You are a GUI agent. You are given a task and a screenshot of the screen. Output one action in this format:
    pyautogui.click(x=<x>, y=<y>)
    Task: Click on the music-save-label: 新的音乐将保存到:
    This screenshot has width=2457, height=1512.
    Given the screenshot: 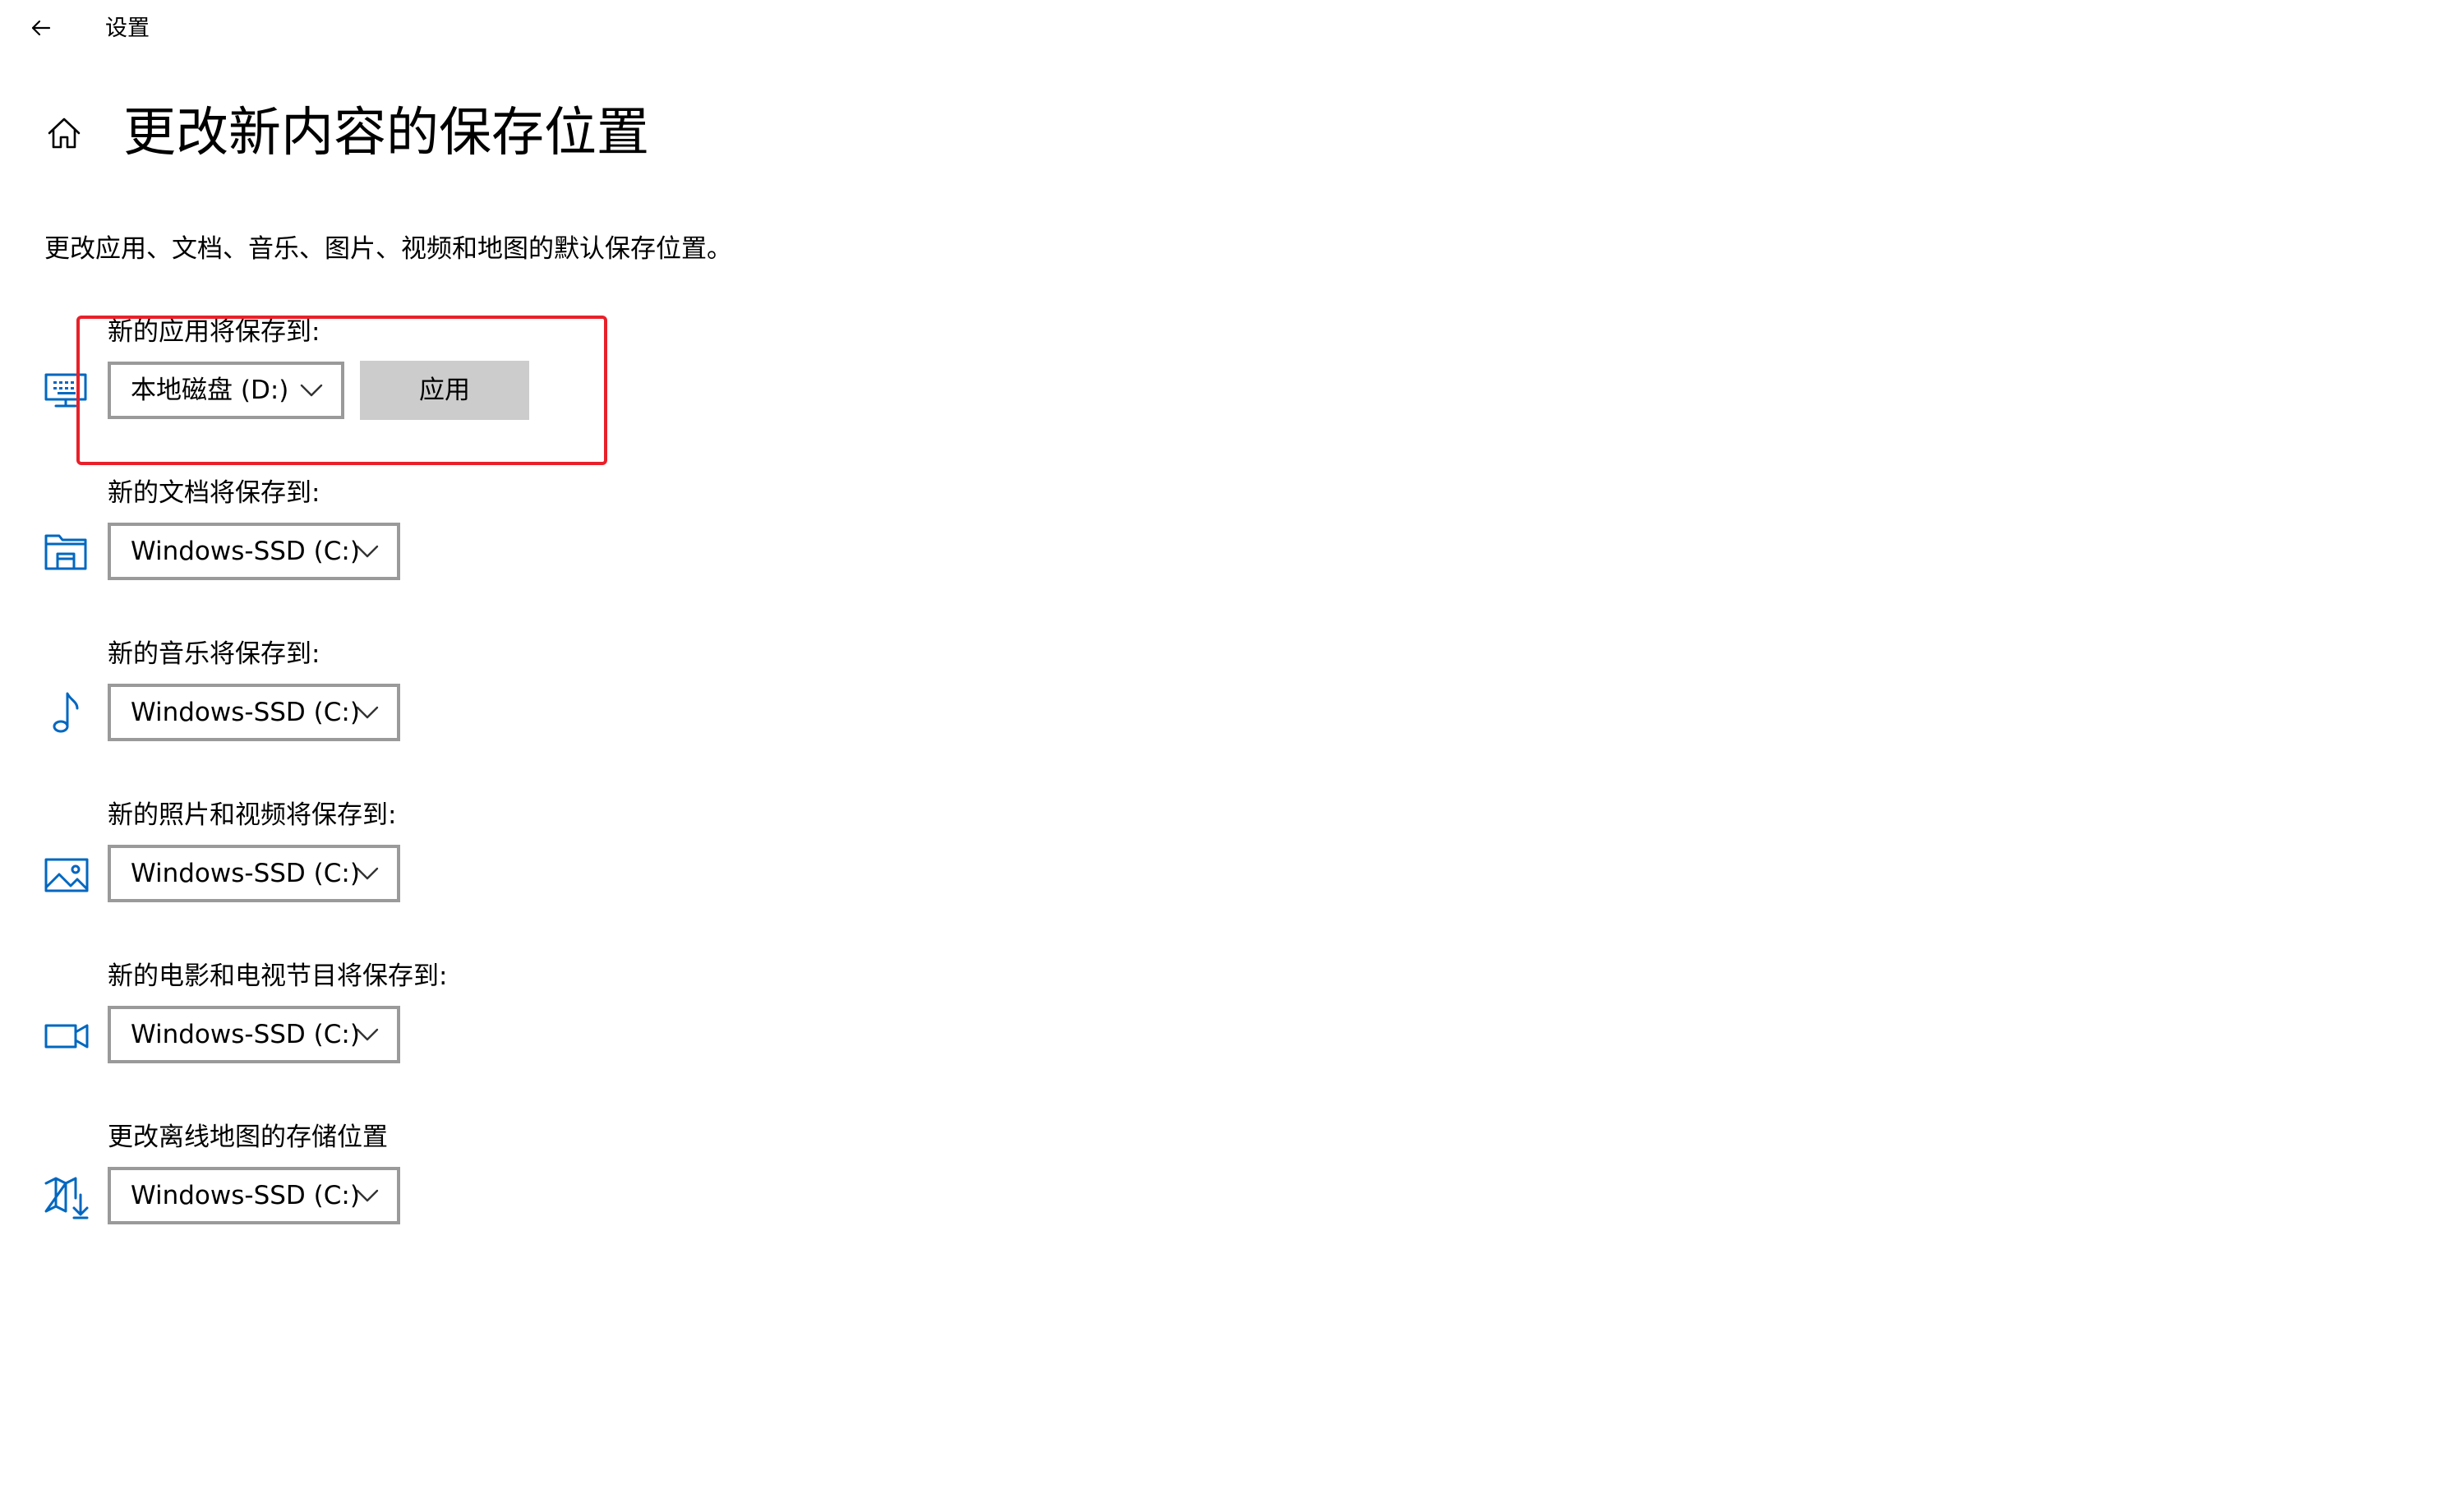 What is the action you would take?
    pyautogui.click(x=214, y=654)
    